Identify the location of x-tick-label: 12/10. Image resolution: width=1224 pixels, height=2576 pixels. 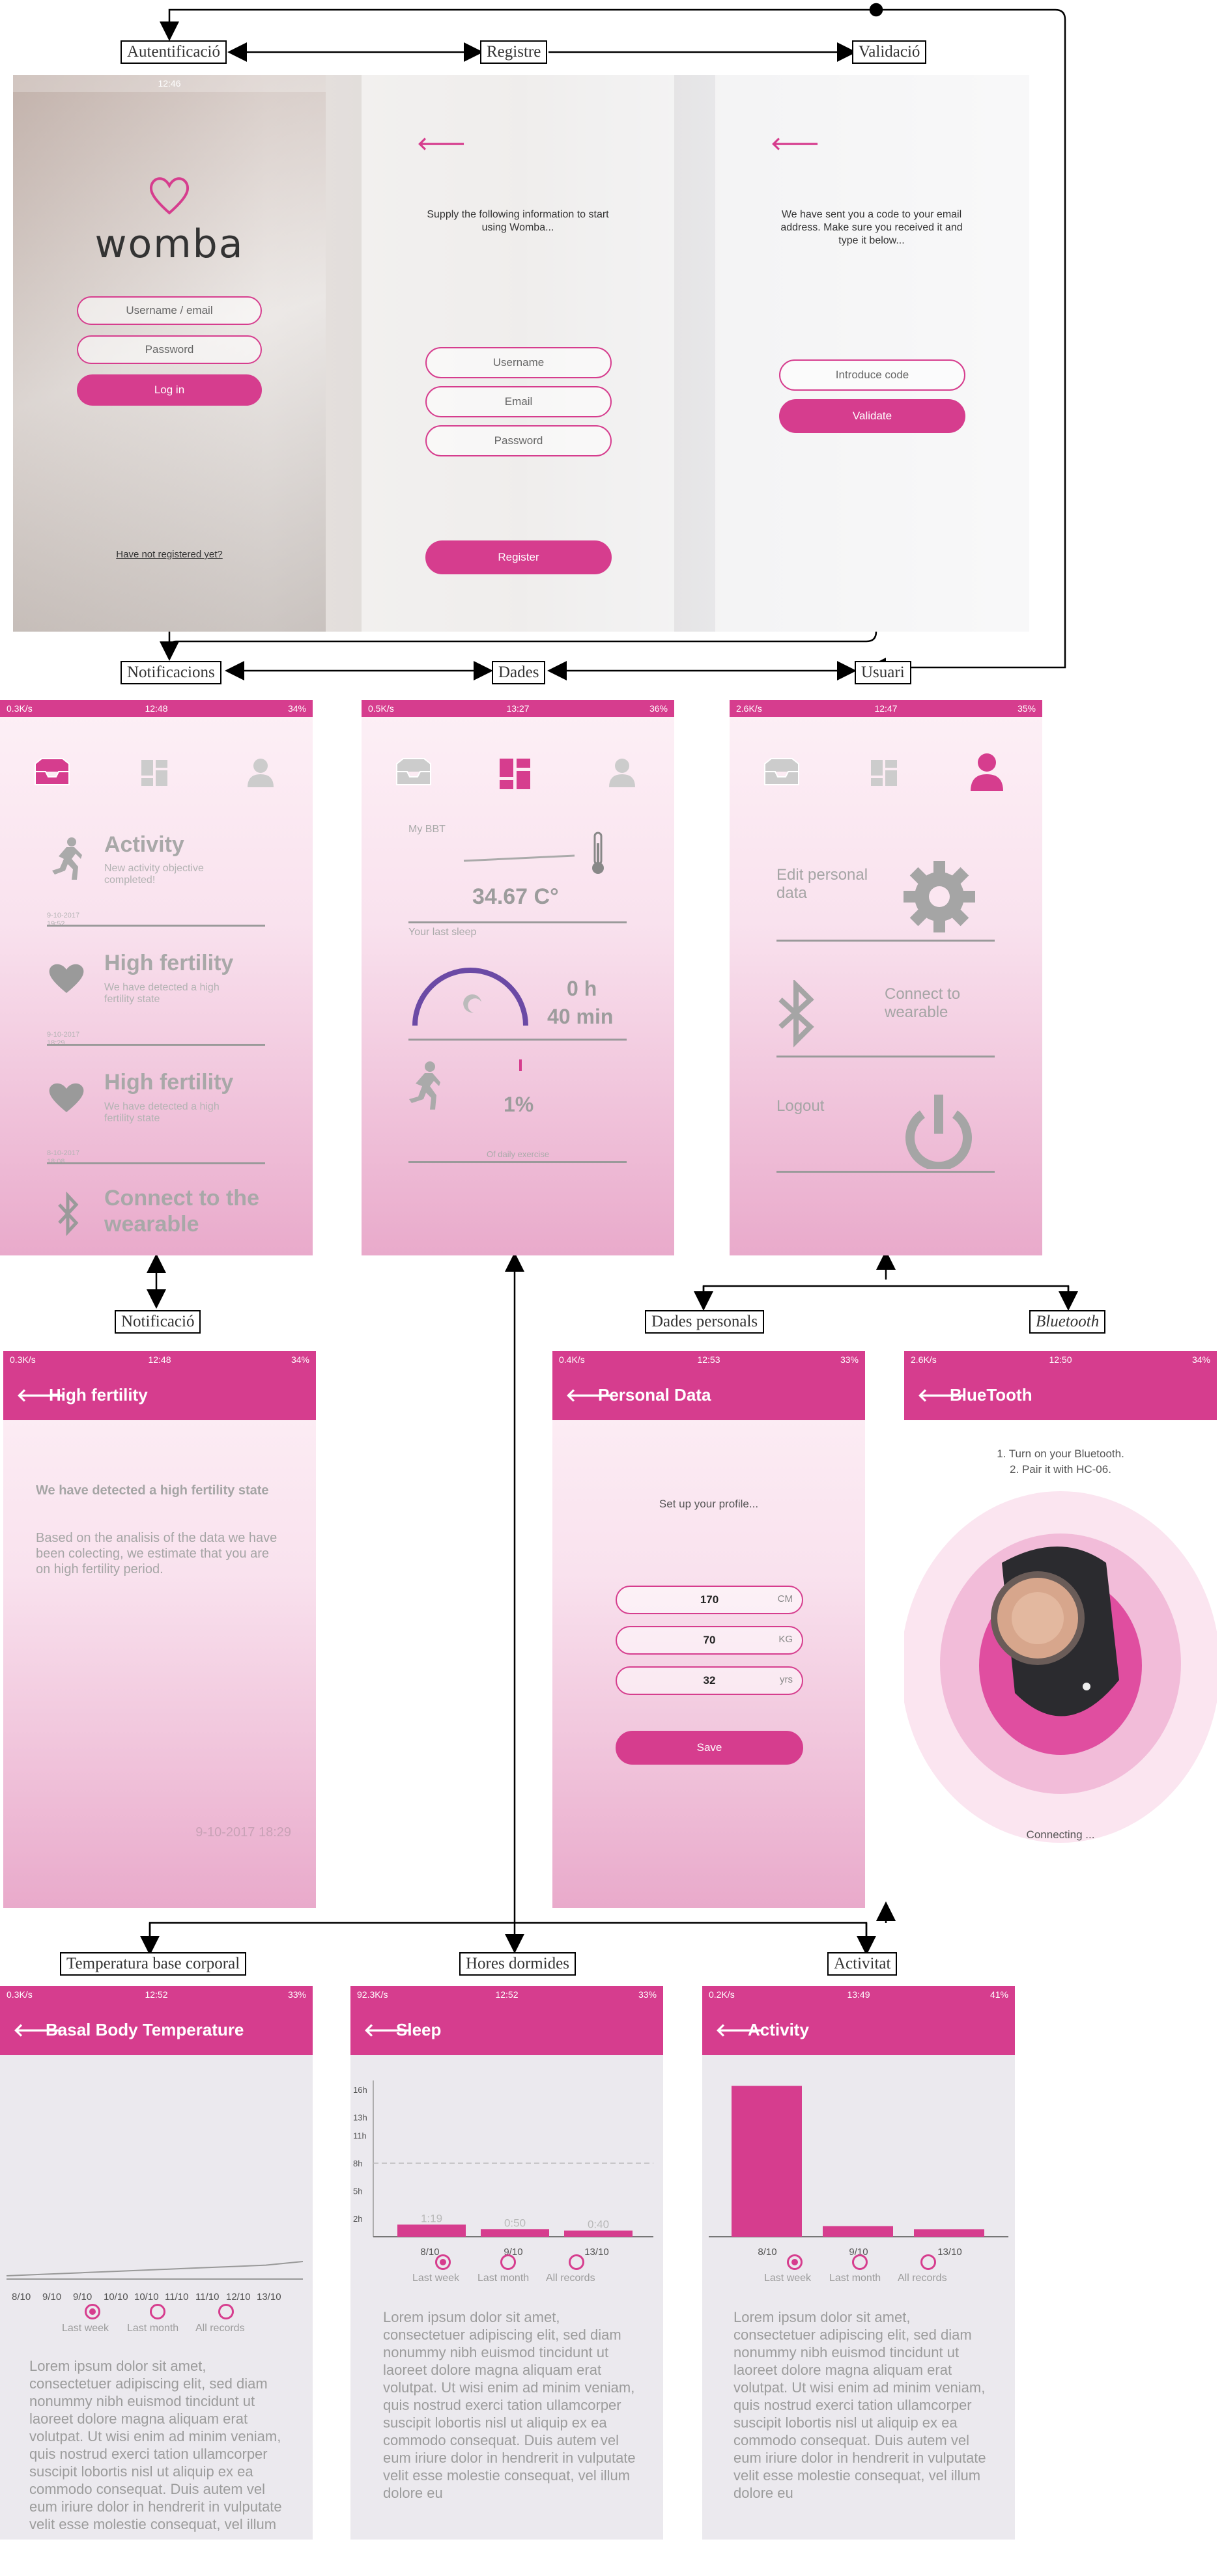
(238, 2297).